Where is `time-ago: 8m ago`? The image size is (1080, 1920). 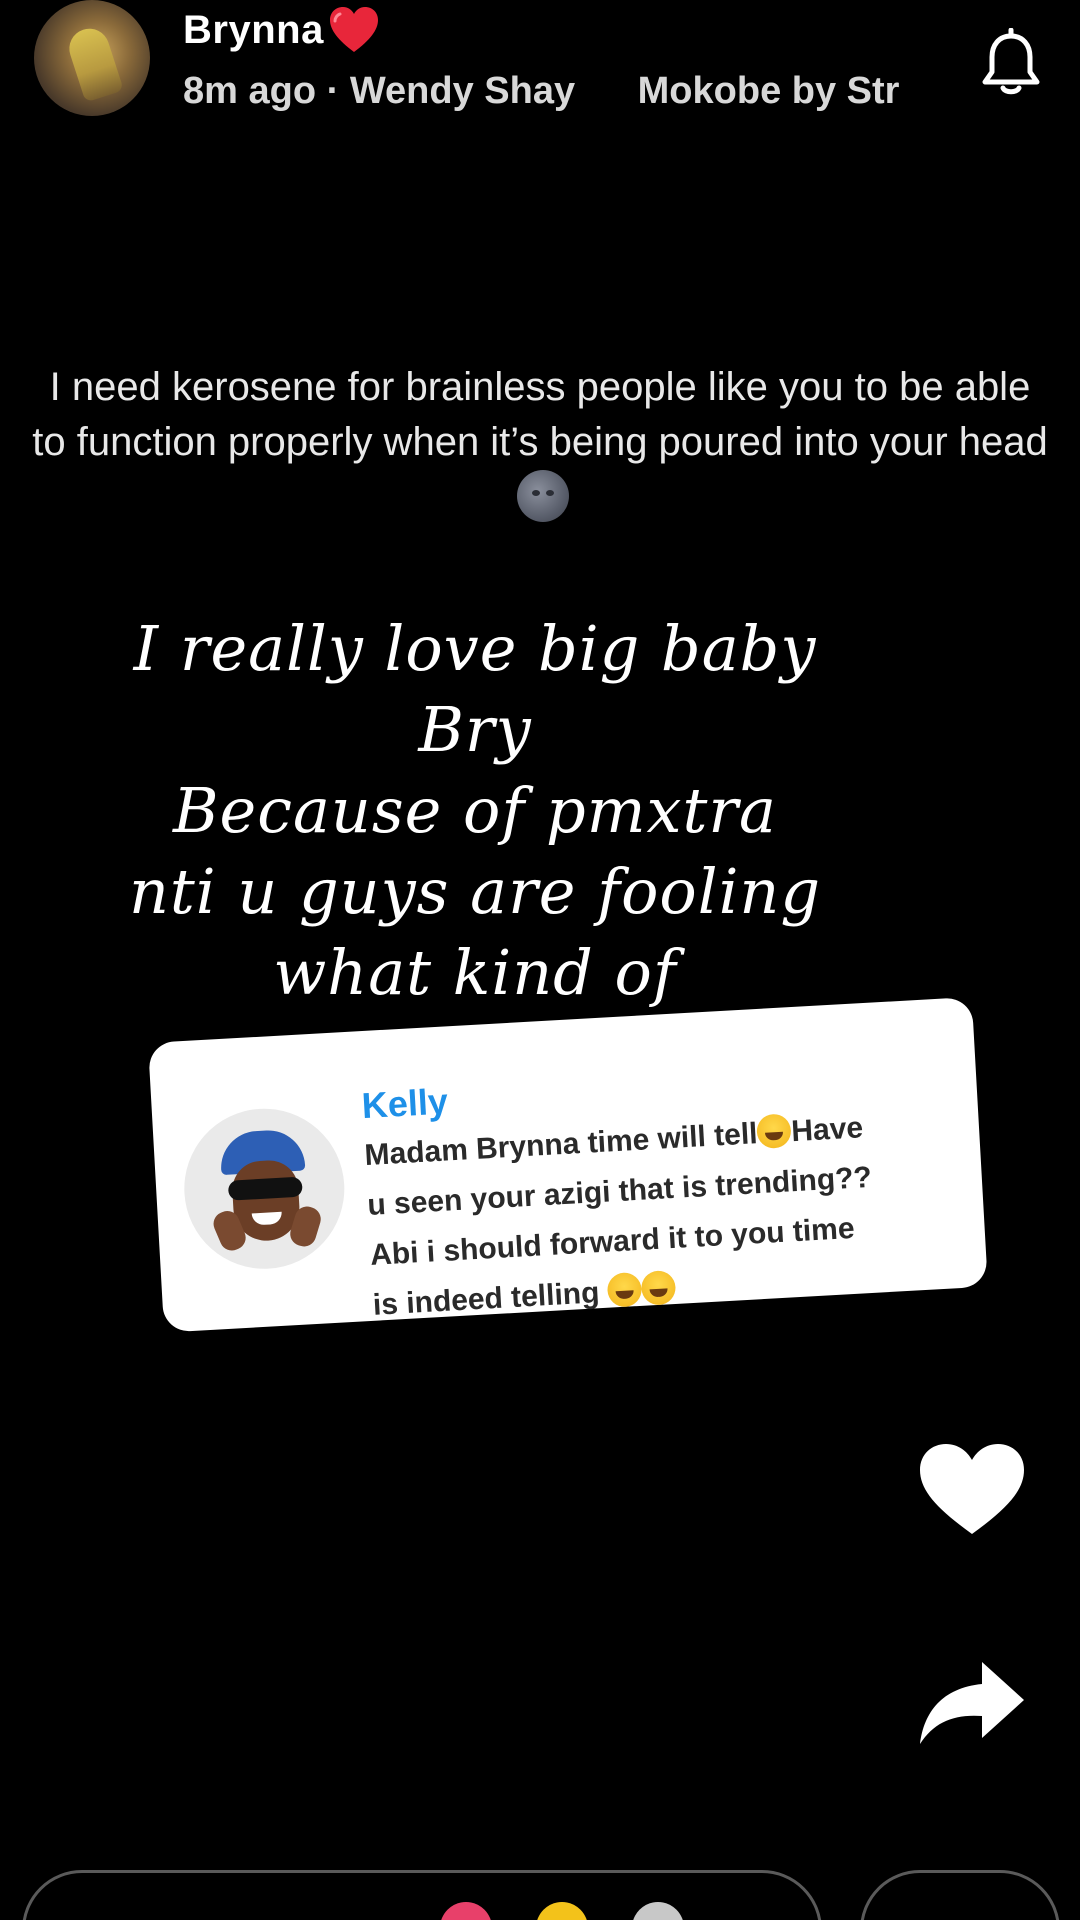
time-ago: 8m ago is located at coordinates (250, 91).